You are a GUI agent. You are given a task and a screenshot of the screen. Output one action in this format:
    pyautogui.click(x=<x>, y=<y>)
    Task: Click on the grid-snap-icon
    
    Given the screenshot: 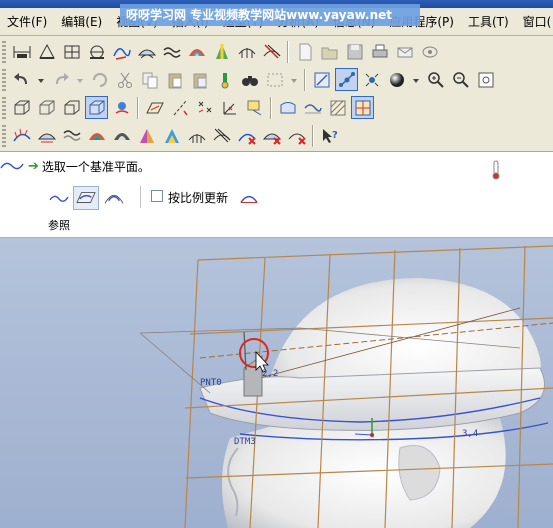 What is the action you would take?
    pyautogui.click(x=362, y=107)
    